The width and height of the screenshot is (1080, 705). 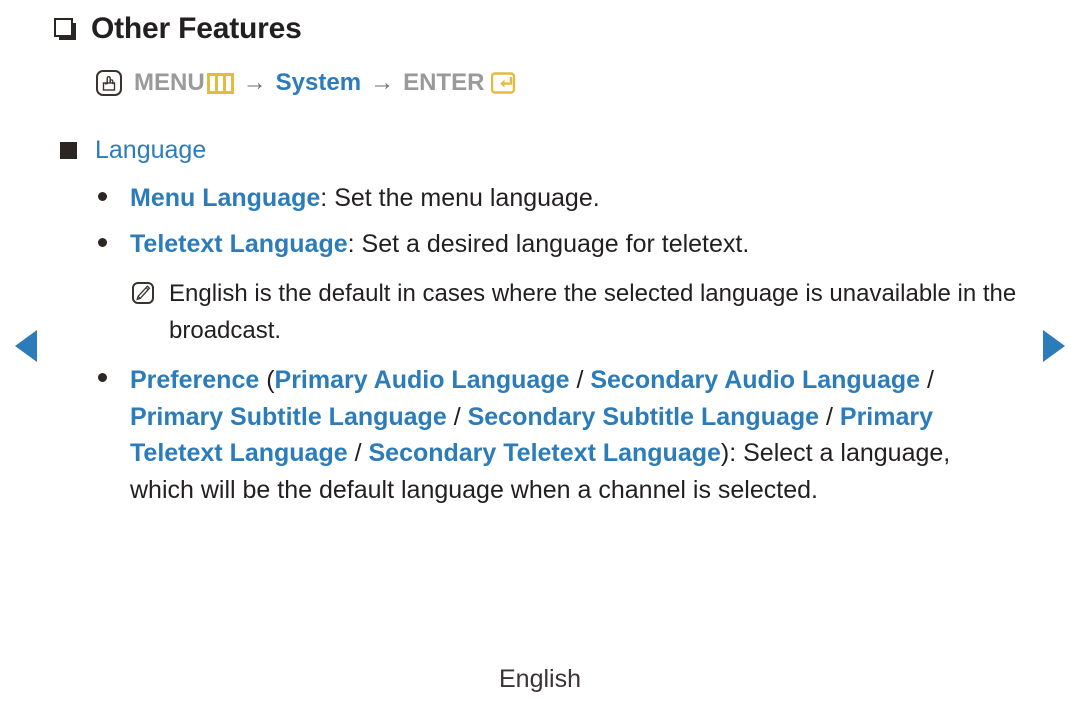 I want to click on preference-term: Preference, so click(x=195, y=380).